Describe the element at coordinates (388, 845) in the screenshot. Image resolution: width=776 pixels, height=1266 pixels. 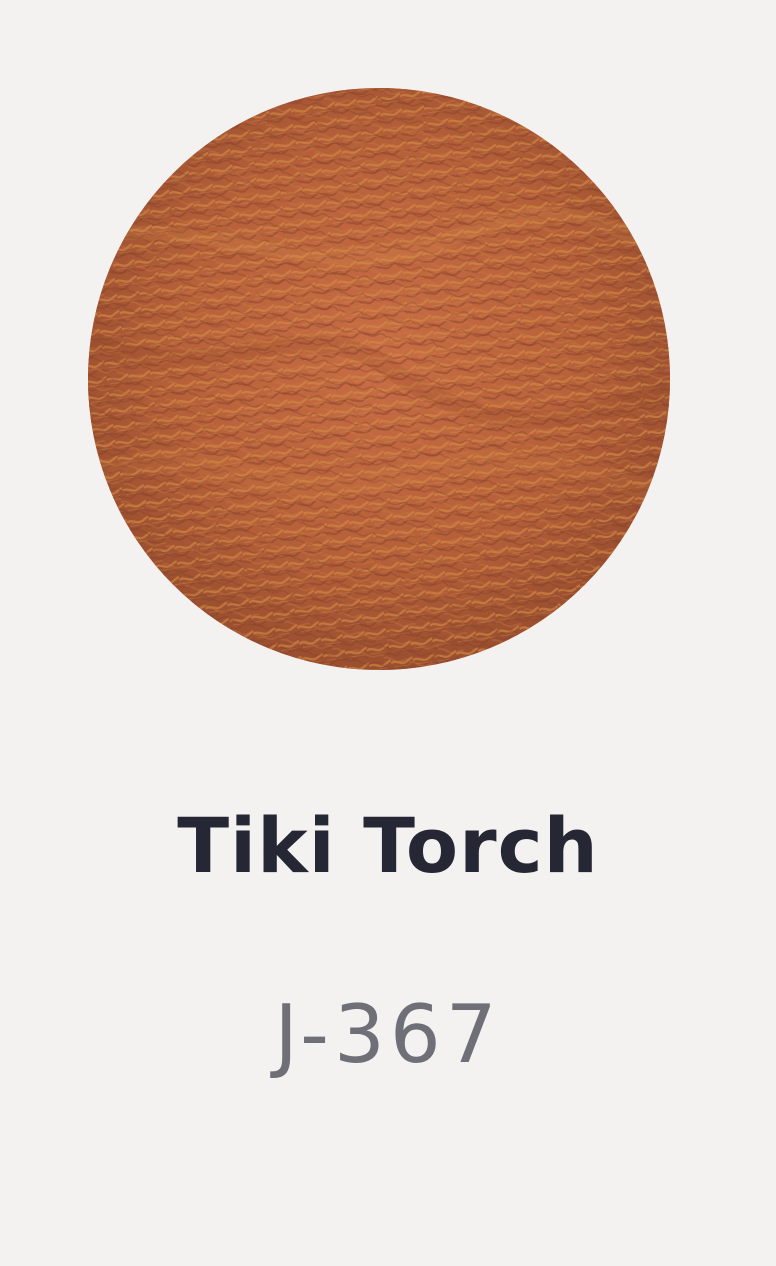
I see `thread-color-name: Tiki Torch` at that location.